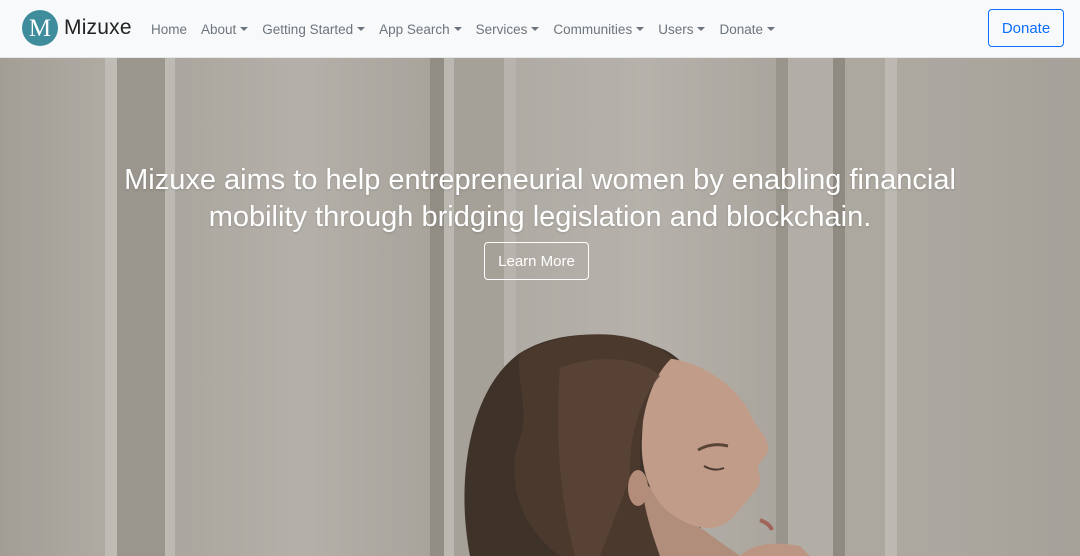 The width and height of the screenshot is (1080, 556). I want to click on brand-link: M Mizuxe, so click(77, 28).